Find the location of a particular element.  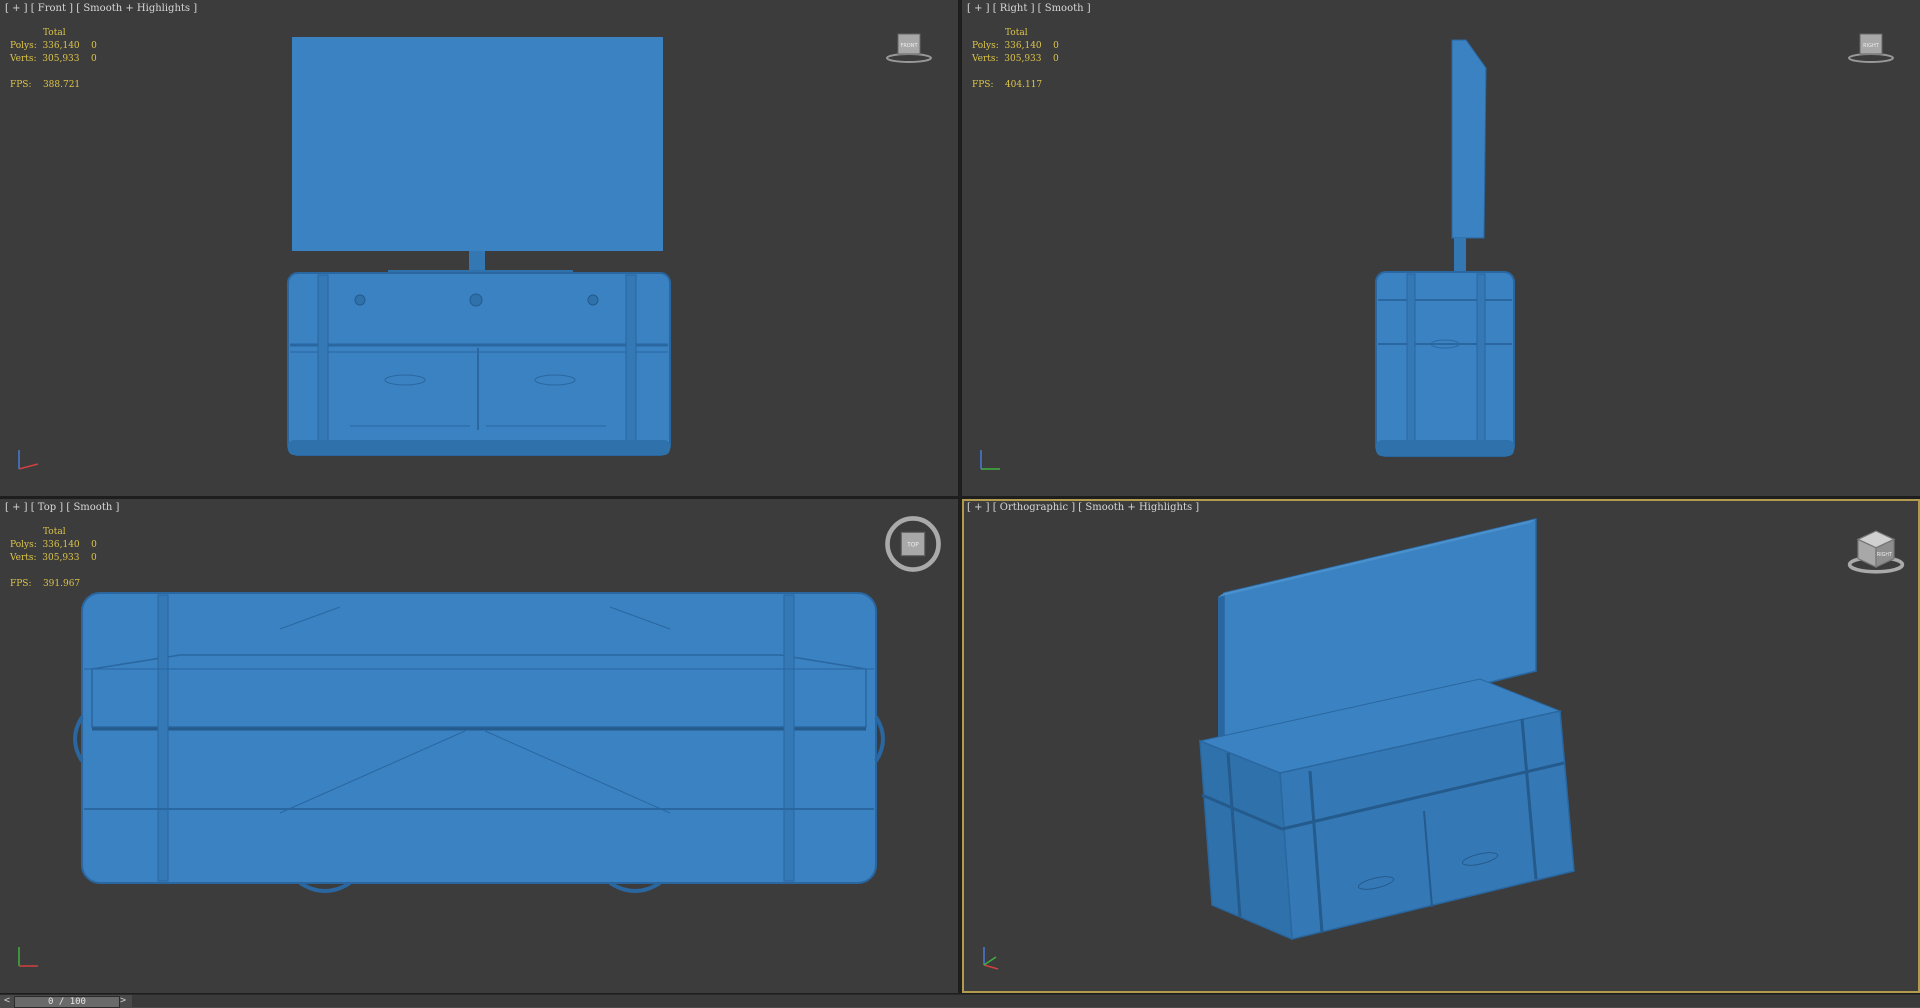

timeline-prev-button: < is located at coordinates (7, 1001).